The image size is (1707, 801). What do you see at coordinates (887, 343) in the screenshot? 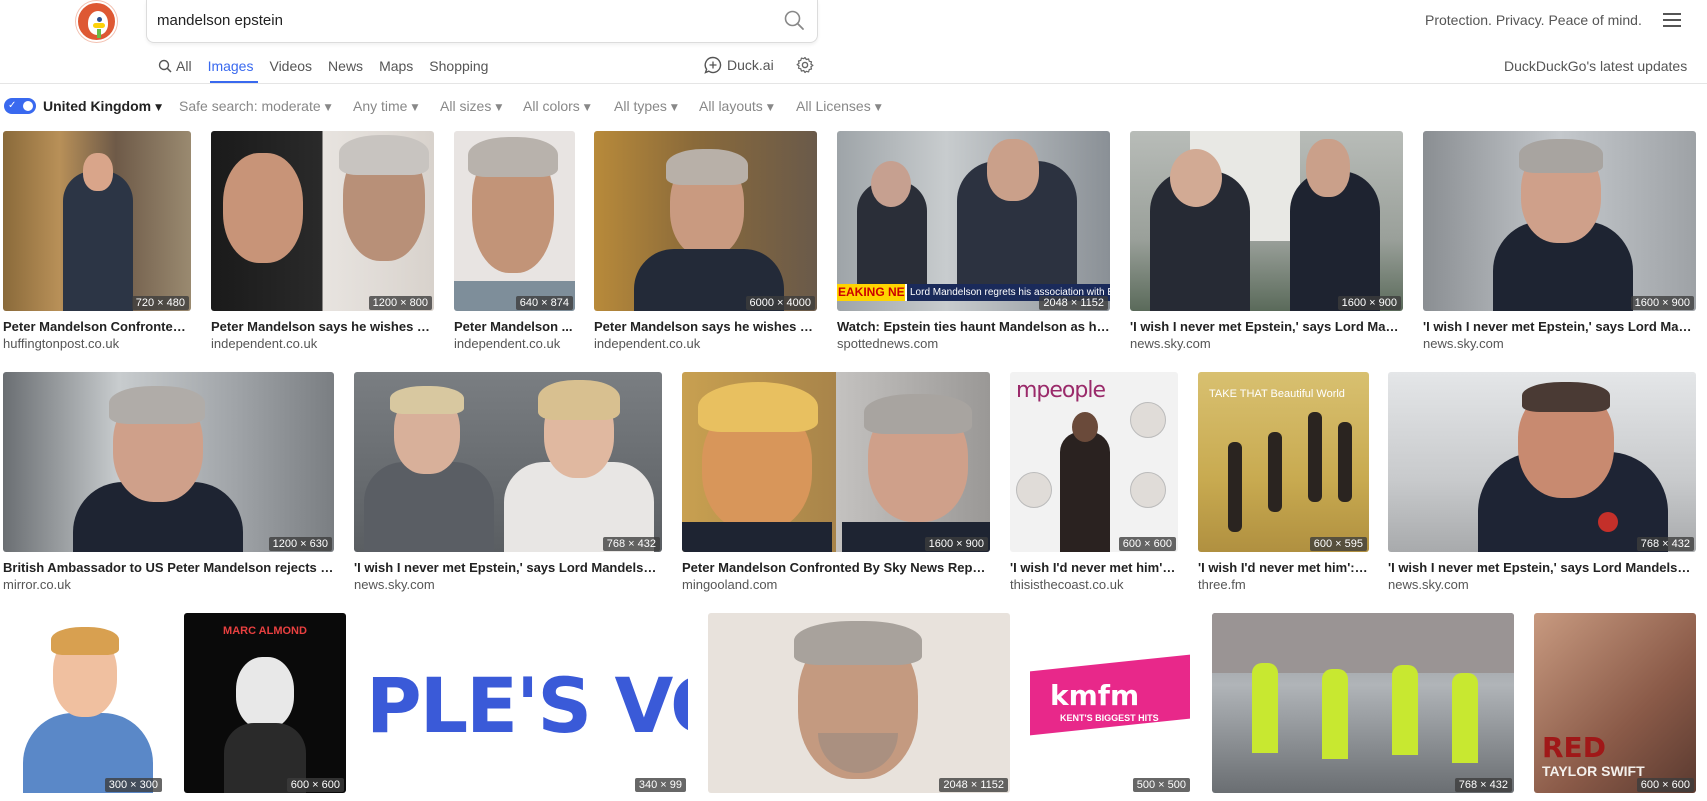
I see `result-source: spottednews.com` at bounding box center [887, 343].